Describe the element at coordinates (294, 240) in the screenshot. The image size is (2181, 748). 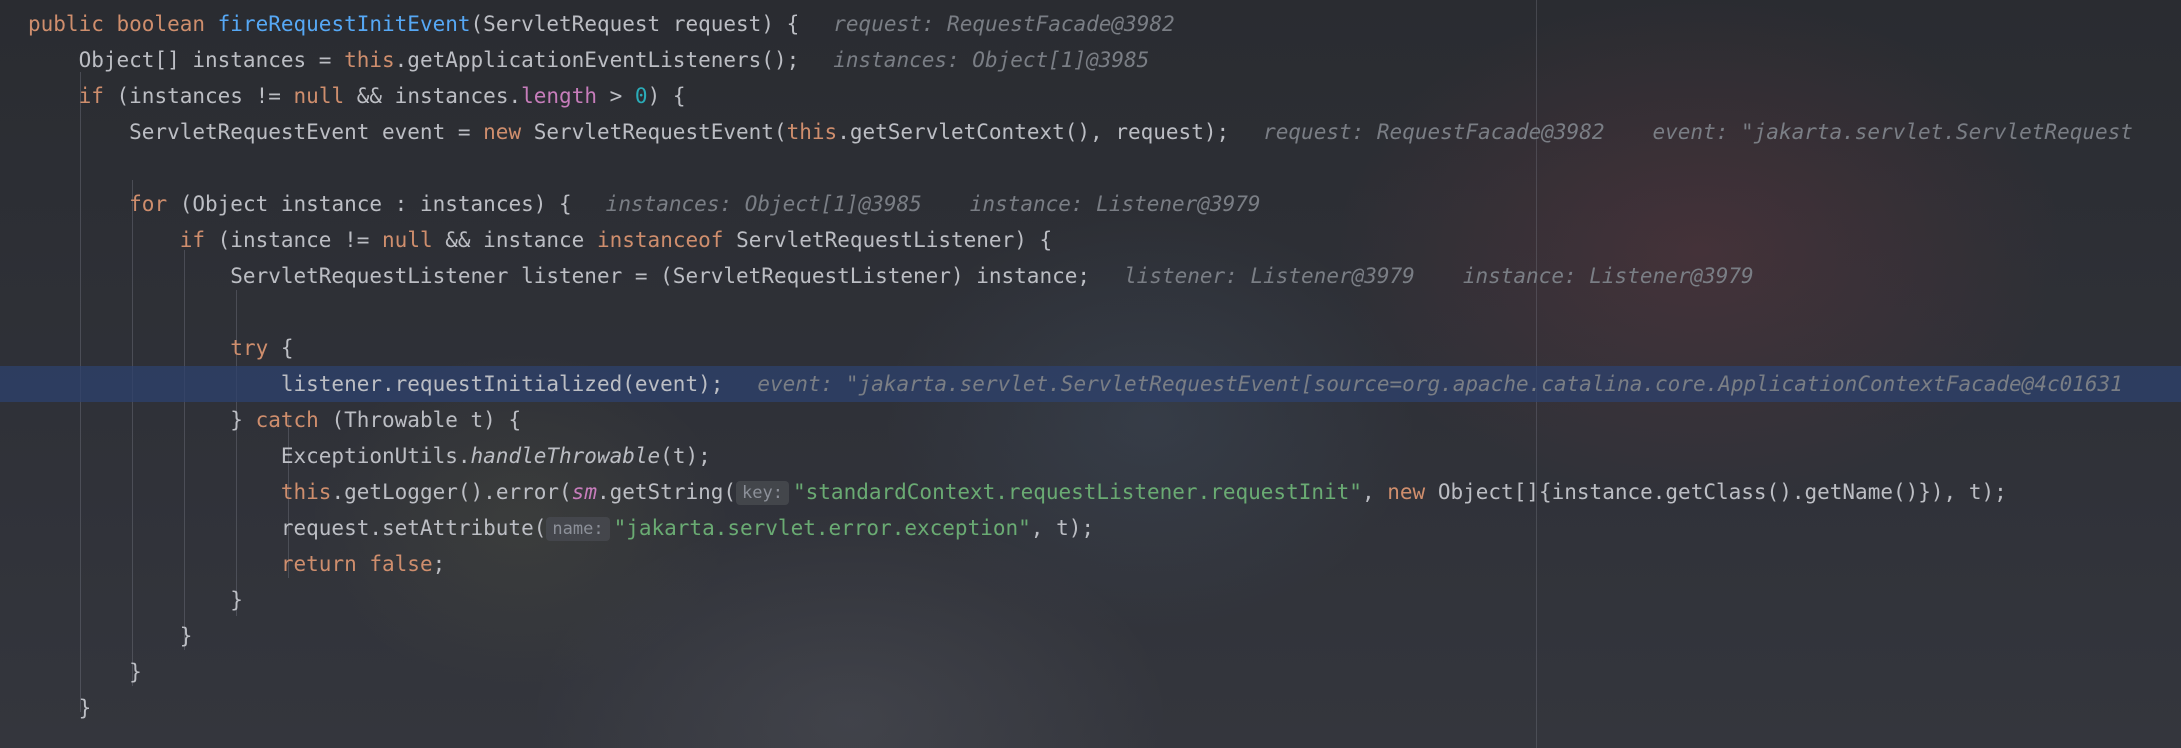
I see `code-token: (instance !=` at that location.